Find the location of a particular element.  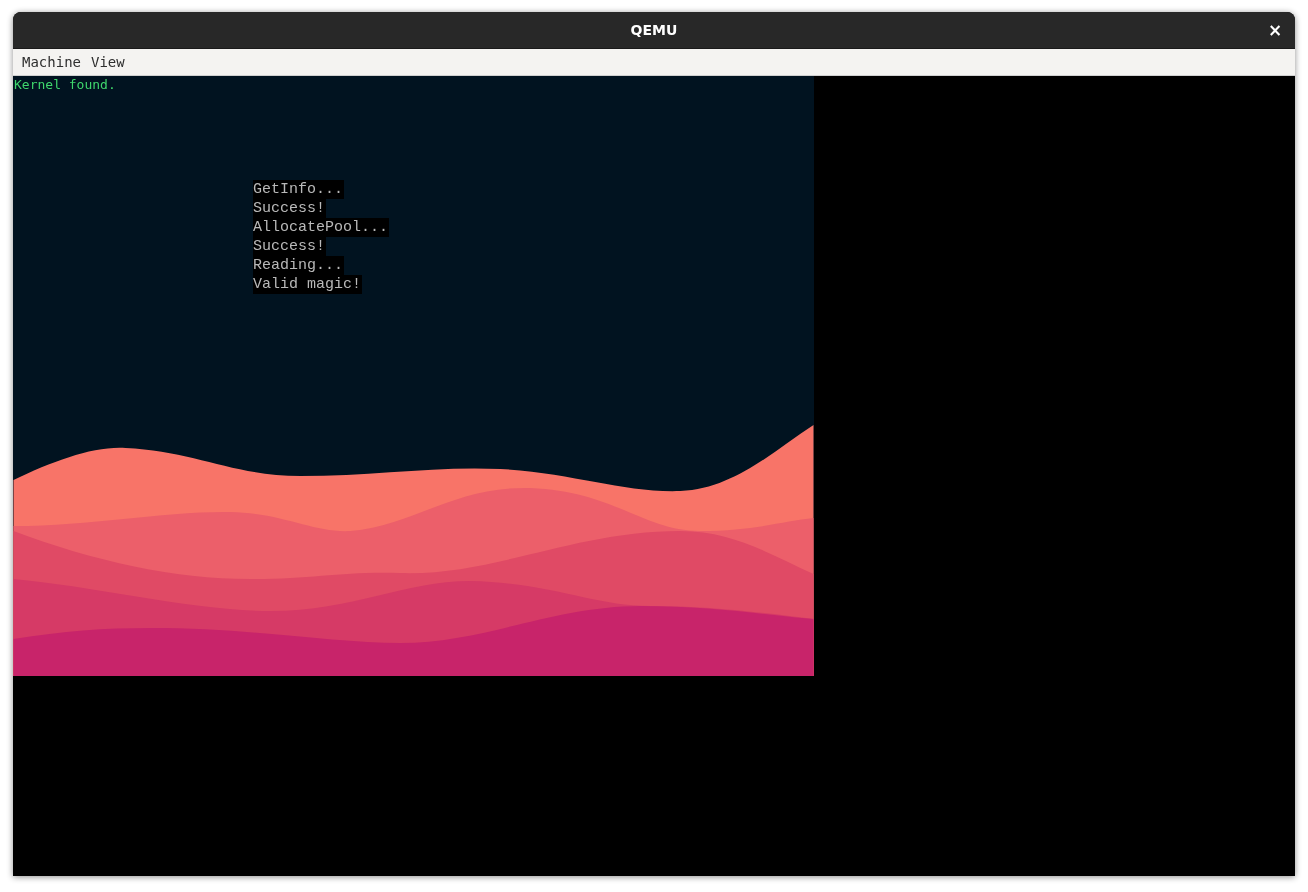

menu-item: View is located at coordinates (108, 62).